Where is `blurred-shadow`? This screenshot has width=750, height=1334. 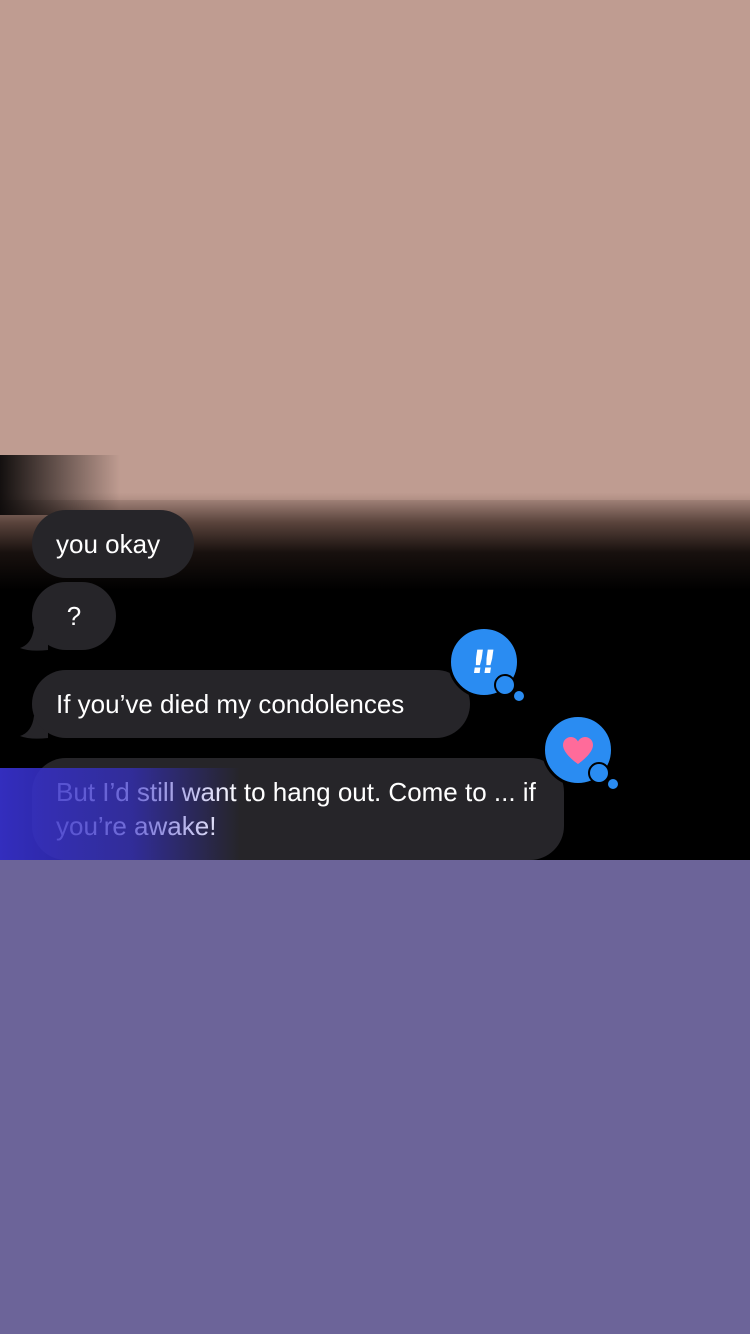
blurred-shadow is located at coordinates (60, 485).